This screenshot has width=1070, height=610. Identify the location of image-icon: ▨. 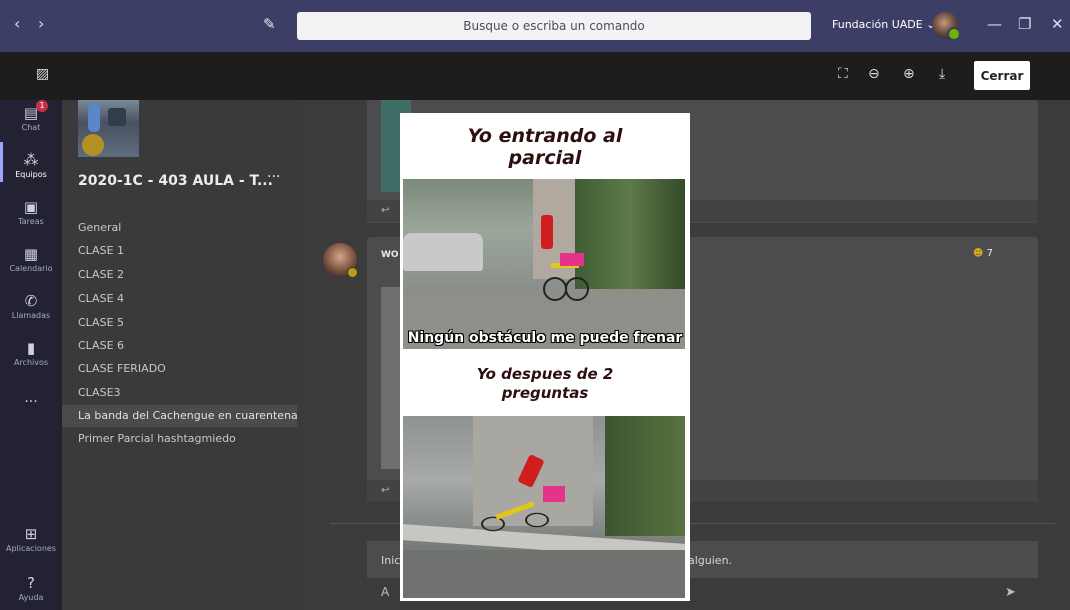
(43, 74).